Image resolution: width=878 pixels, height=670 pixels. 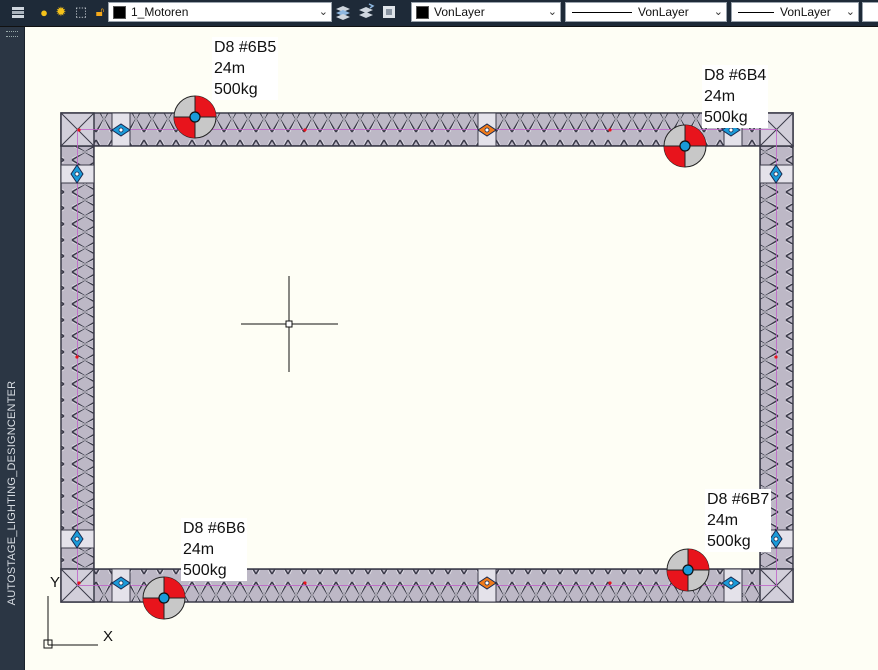 I want to click on motor-label-6b7: D8 #6B7 24m 500kg, so click(x=738, y=520).